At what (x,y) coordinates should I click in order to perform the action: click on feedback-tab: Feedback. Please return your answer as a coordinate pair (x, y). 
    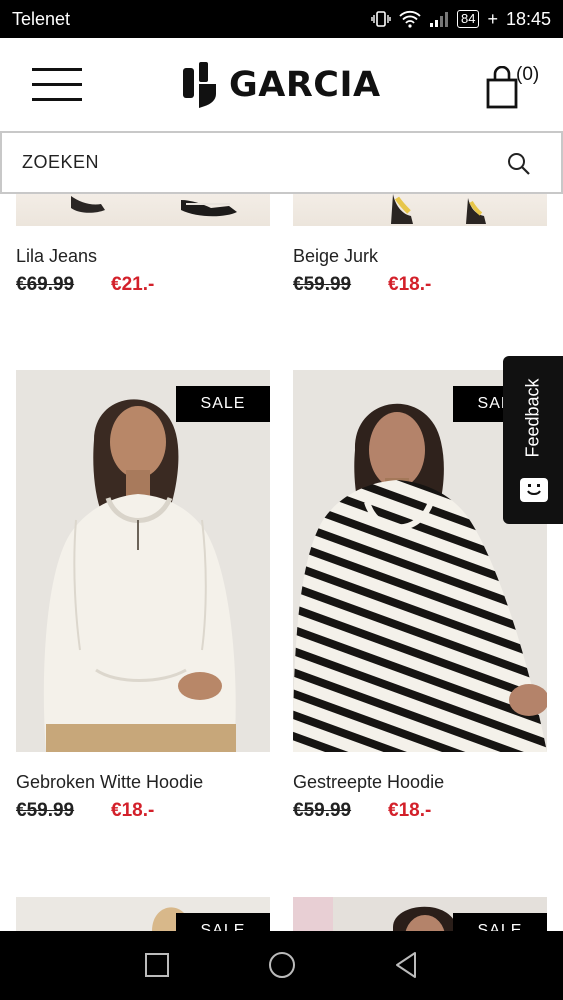
    Looking at the image, I should click on (533, 440).